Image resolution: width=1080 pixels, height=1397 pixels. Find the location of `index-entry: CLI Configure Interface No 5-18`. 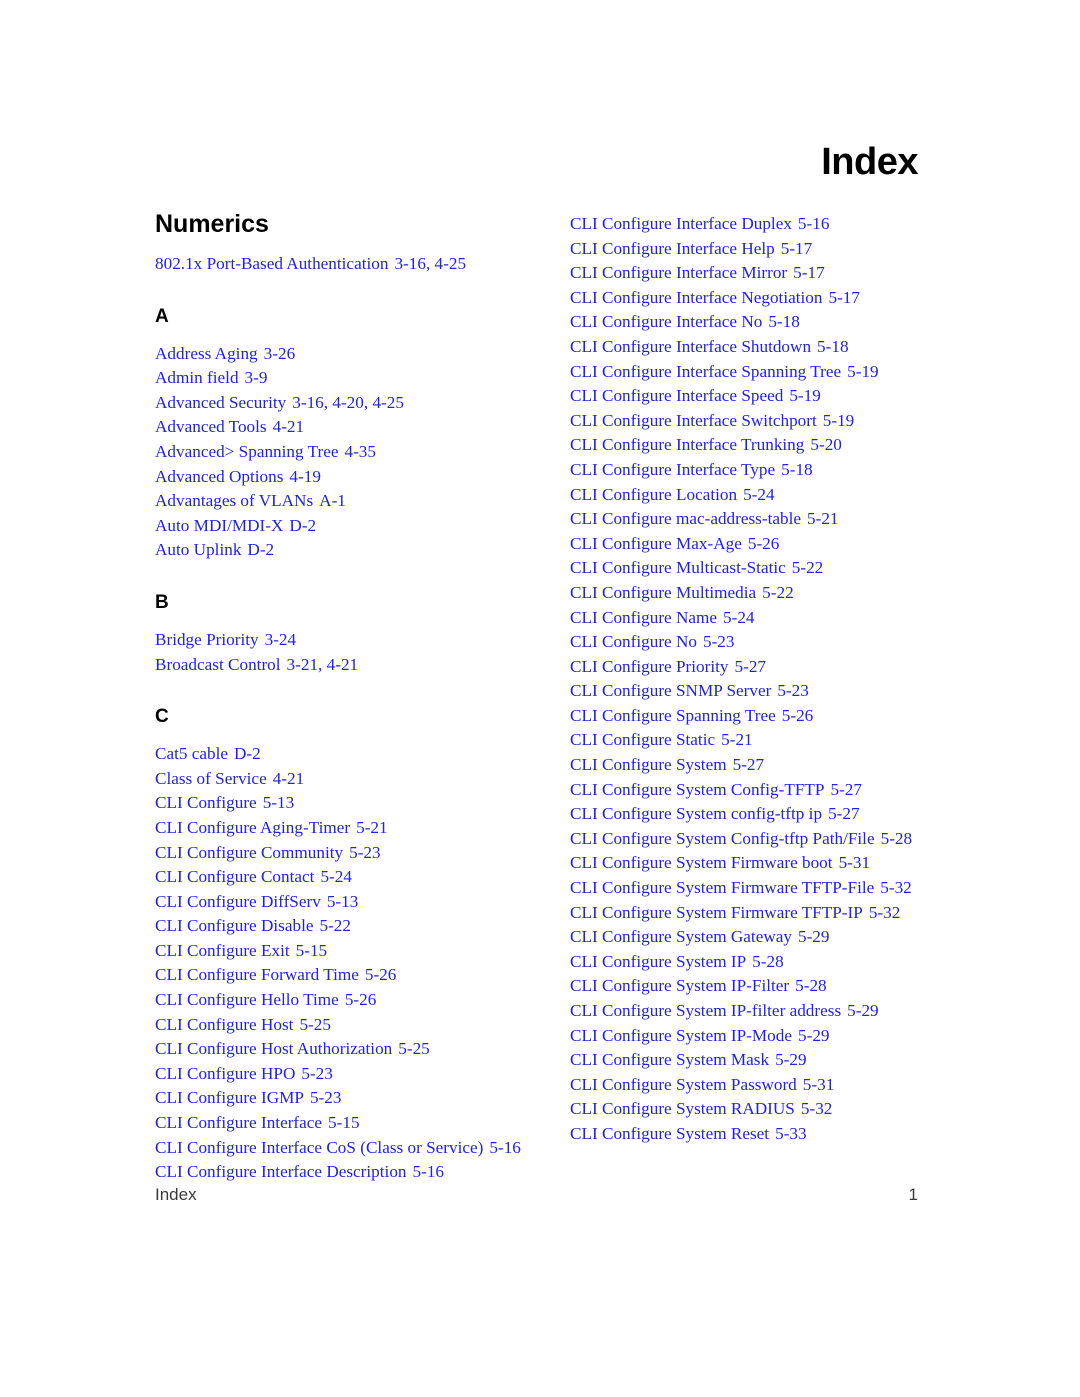

index-entry: CLI Configure Interface No 5-18 is located at coordinates (780, 322).